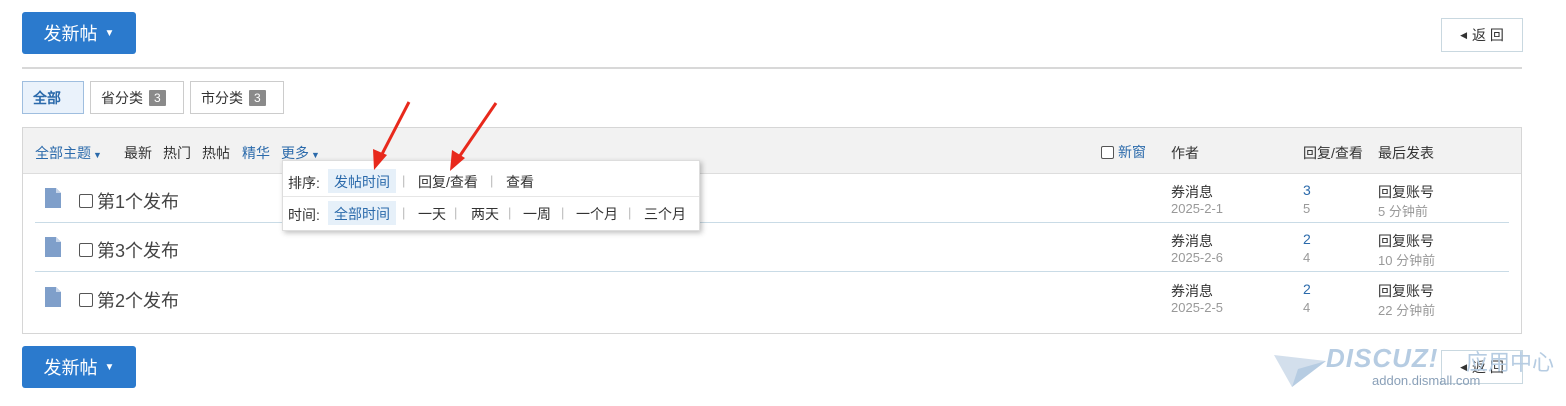 The width and height of the screenshot is (1566, 406). What do you see at coordinates (1185, 153) in the screenshot?
I see `col-author: 作者` at bounding box center [1185, 153].